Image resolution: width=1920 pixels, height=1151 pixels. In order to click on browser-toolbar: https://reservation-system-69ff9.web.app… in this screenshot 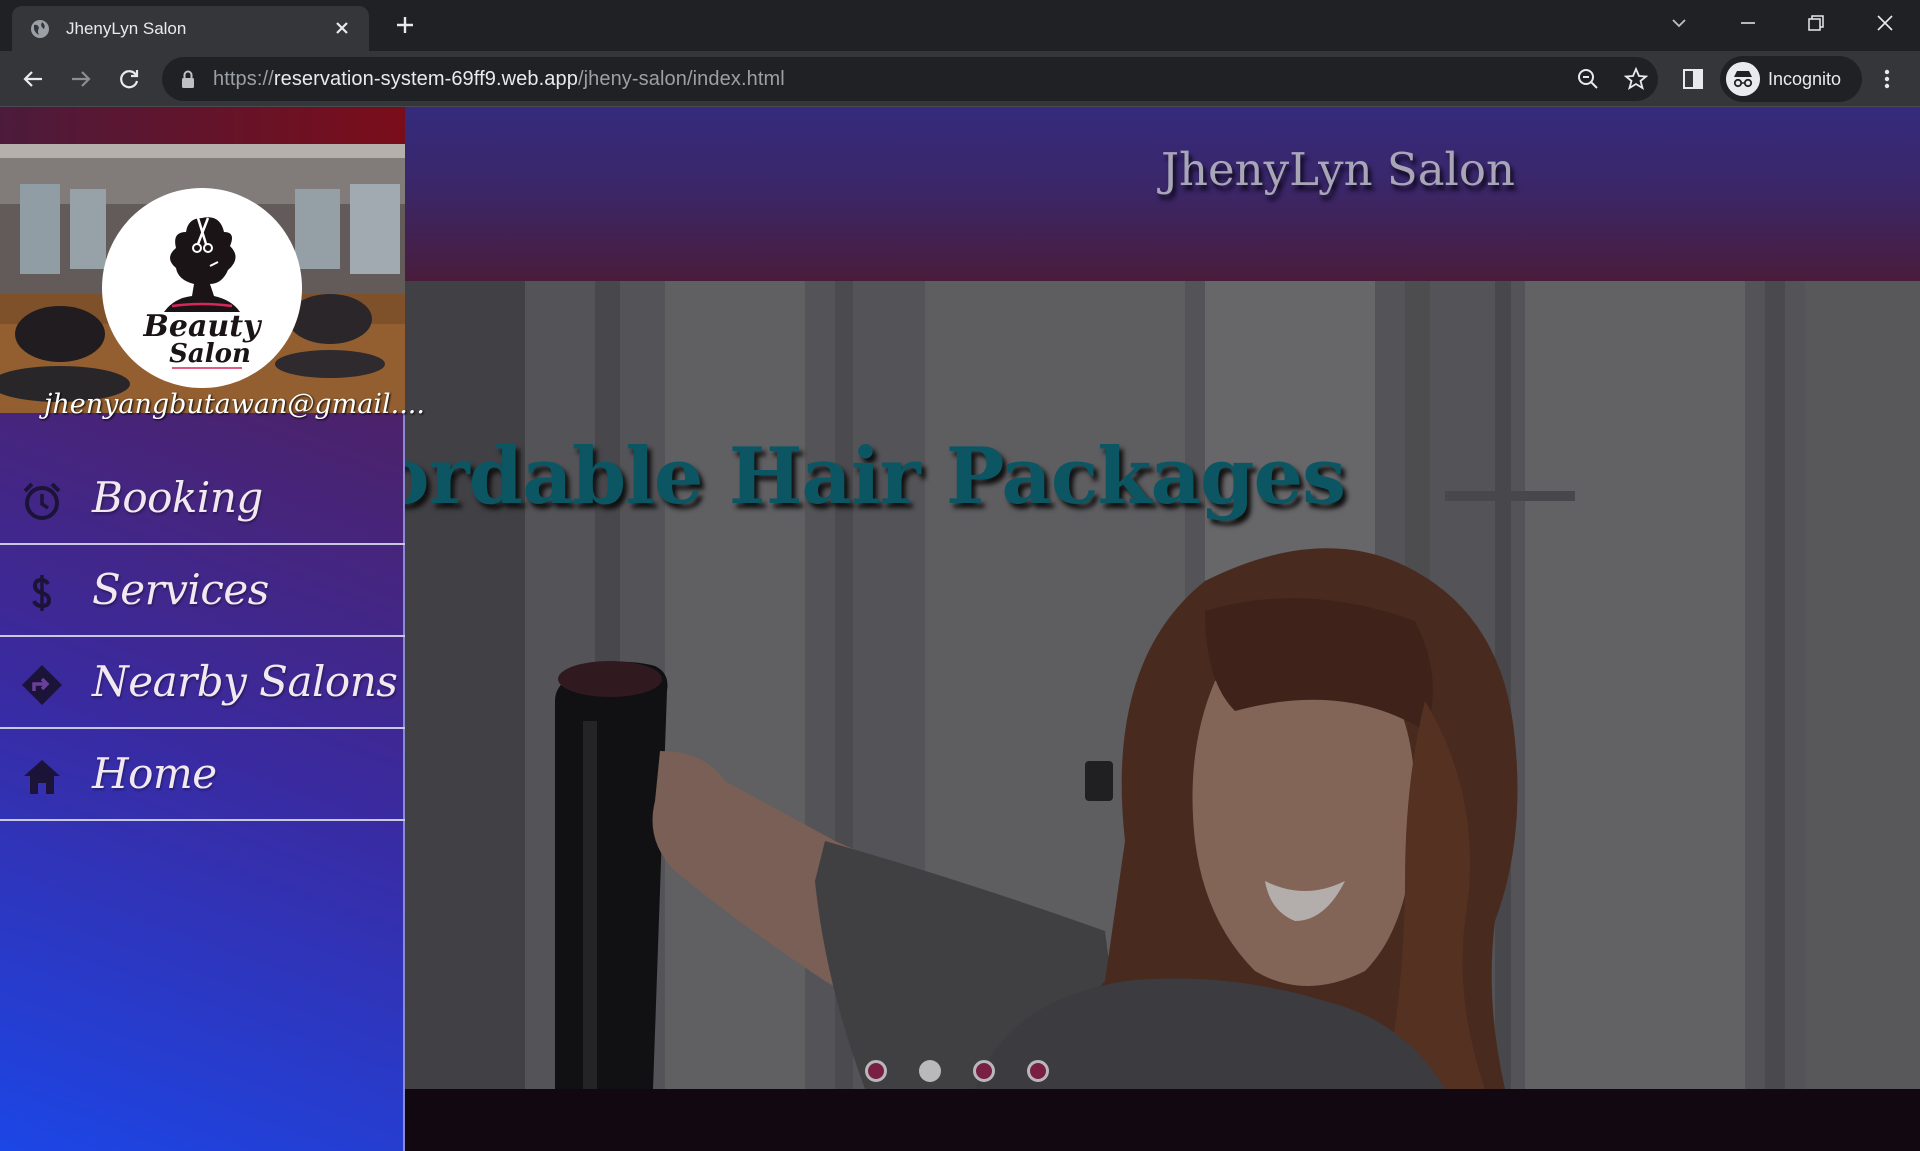, I will do `click(960, 79)`.